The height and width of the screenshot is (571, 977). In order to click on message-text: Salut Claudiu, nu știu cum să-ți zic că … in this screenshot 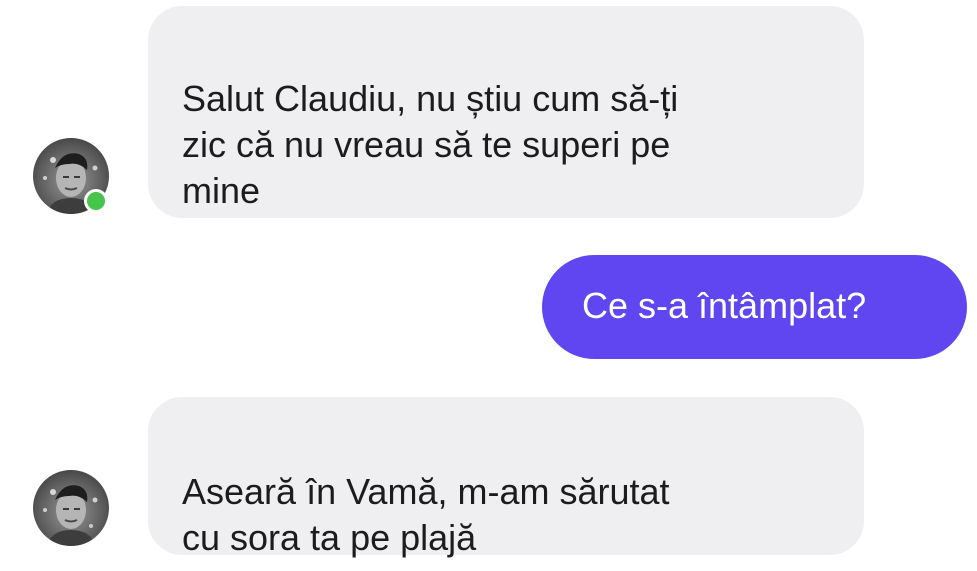, I will do `click(430, 144)`.